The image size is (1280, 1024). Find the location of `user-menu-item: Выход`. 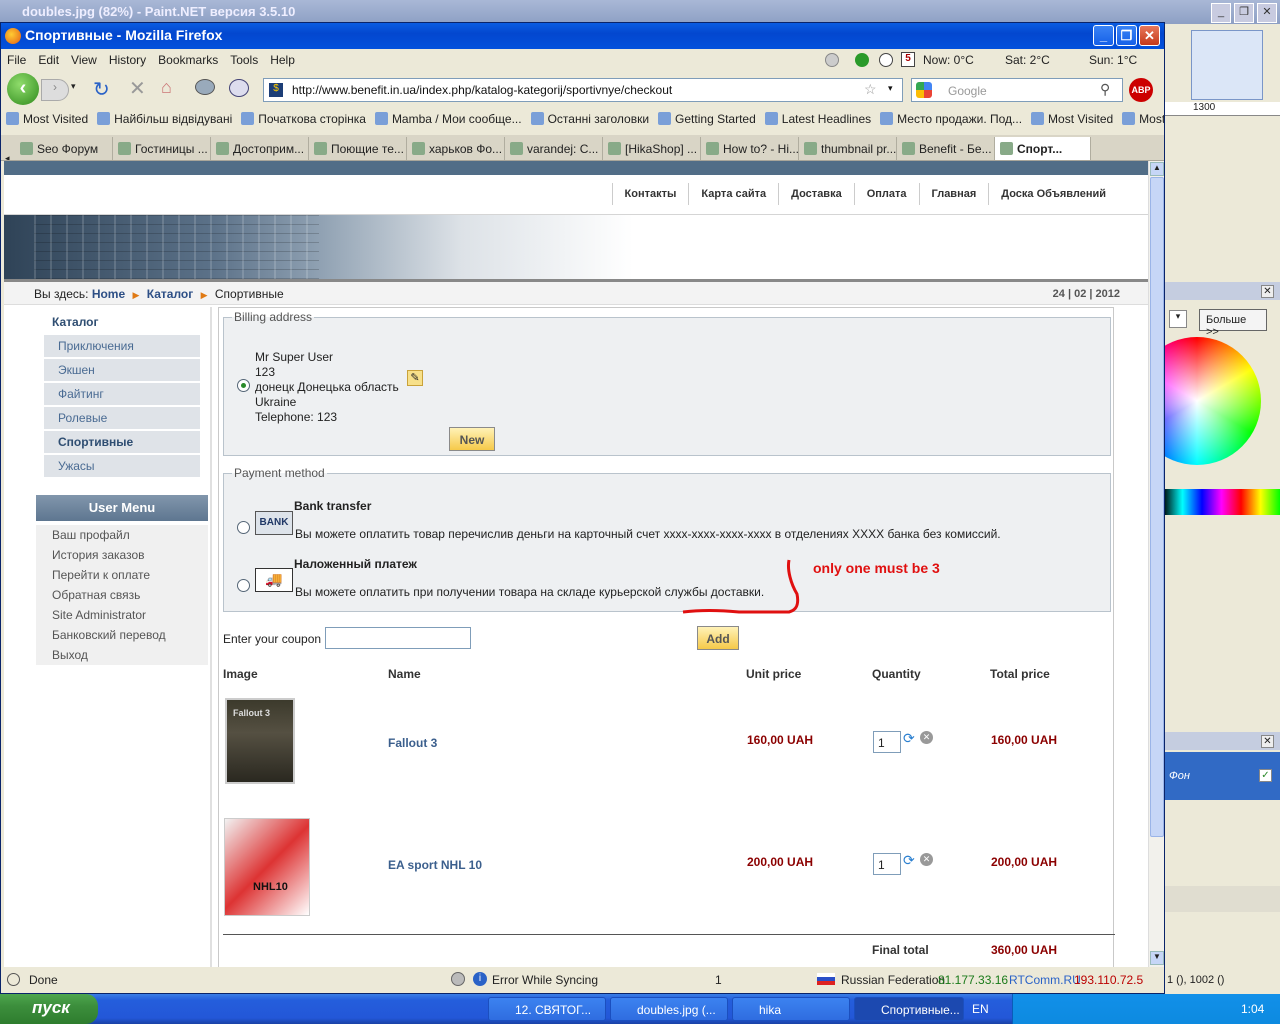

user-menu-item: Выход is located at coordinates (122, 655).